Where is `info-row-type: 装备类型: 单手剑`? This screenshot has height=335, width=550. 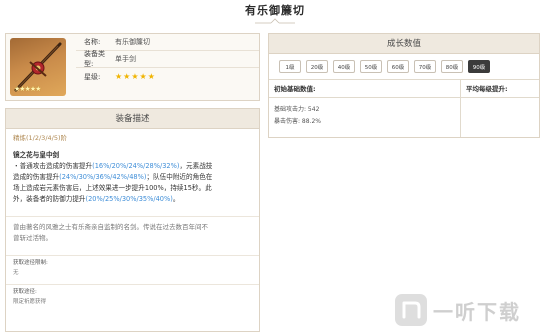 info-row-type: 装备类型: 单手剑 is located at coordinates (167, 59).